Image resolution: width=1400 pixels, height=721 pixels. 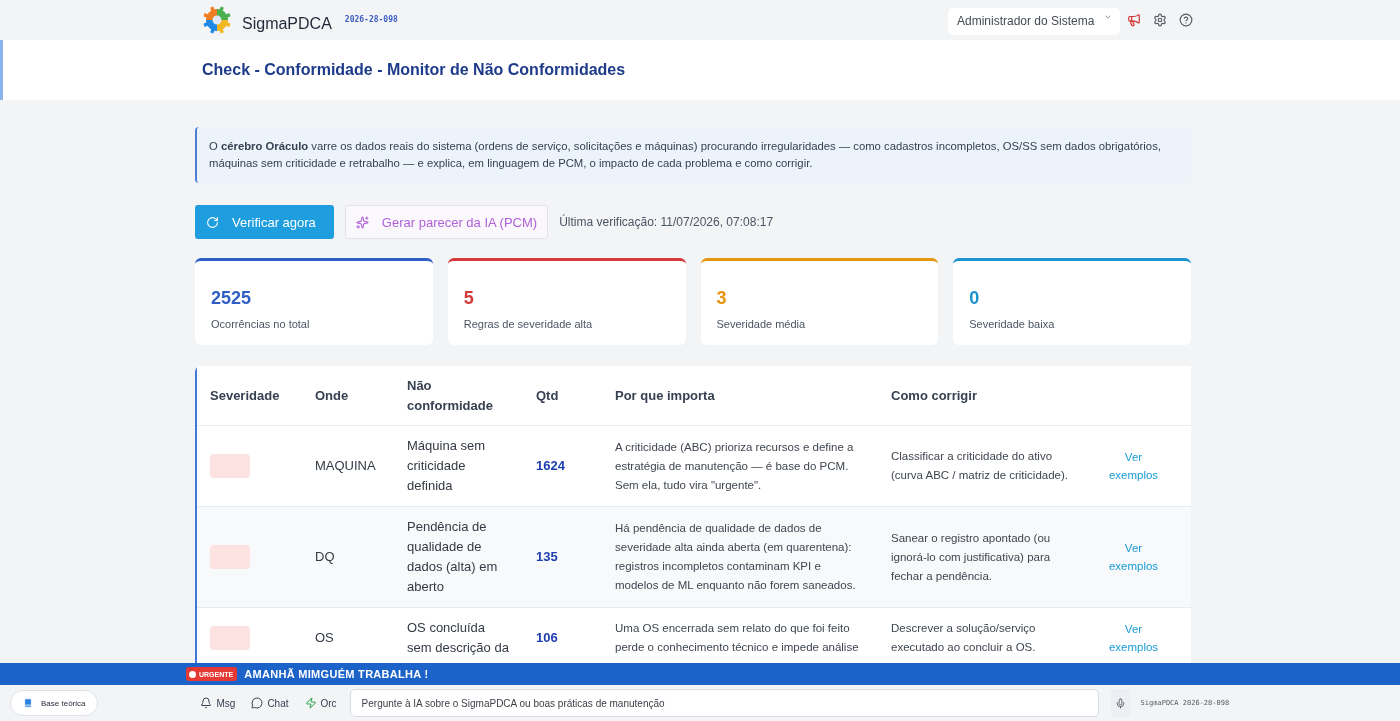 What do you see at coordinates (469, 298) in the screenshot?
I see `stat-value: 5` at bounding box center [469, 298].